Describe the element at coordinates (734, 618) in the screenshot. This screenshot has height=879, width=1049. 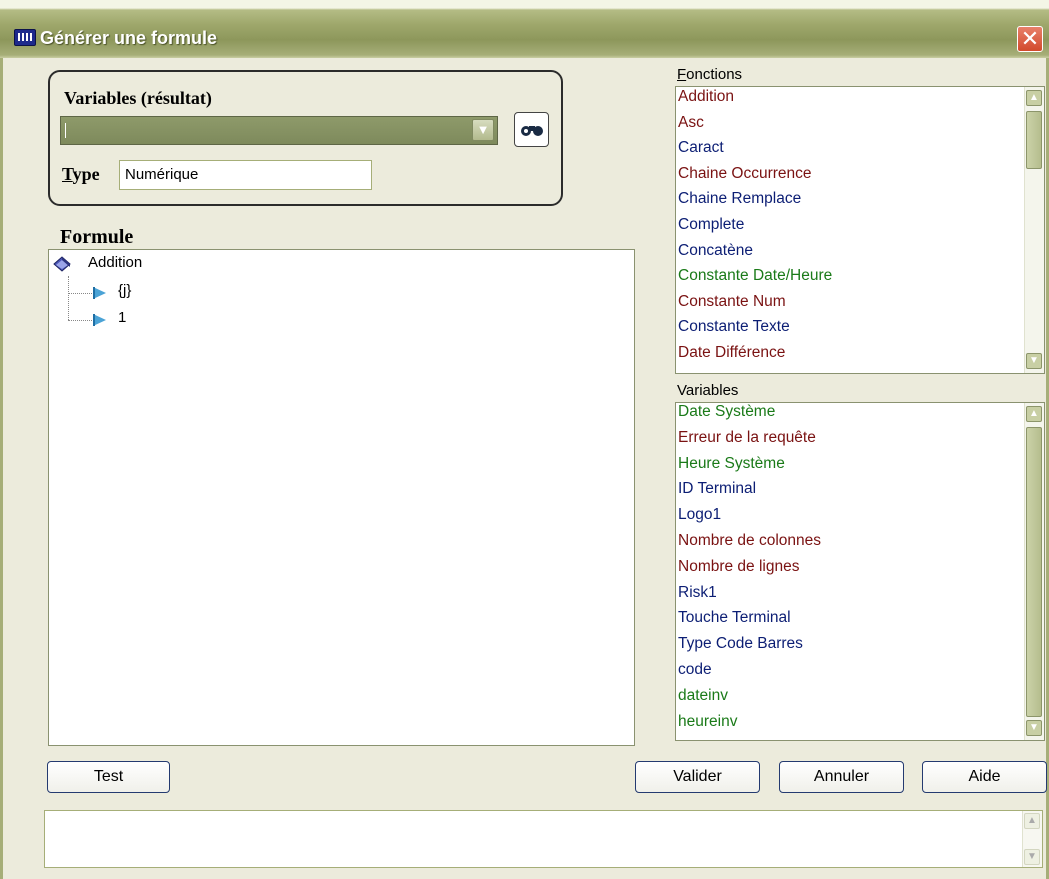
I see `list-item: Touche Terminal` at that location.